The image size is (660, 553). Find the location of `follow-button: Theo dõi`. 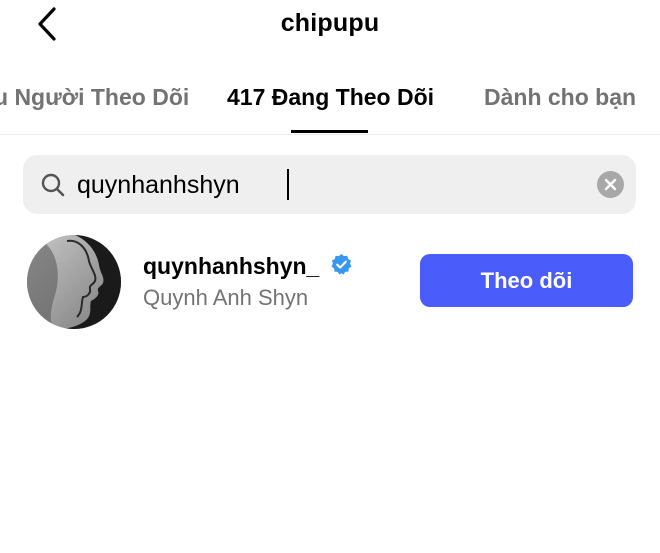

follow-button: Theo dõi is located at coordinates (526, 280).